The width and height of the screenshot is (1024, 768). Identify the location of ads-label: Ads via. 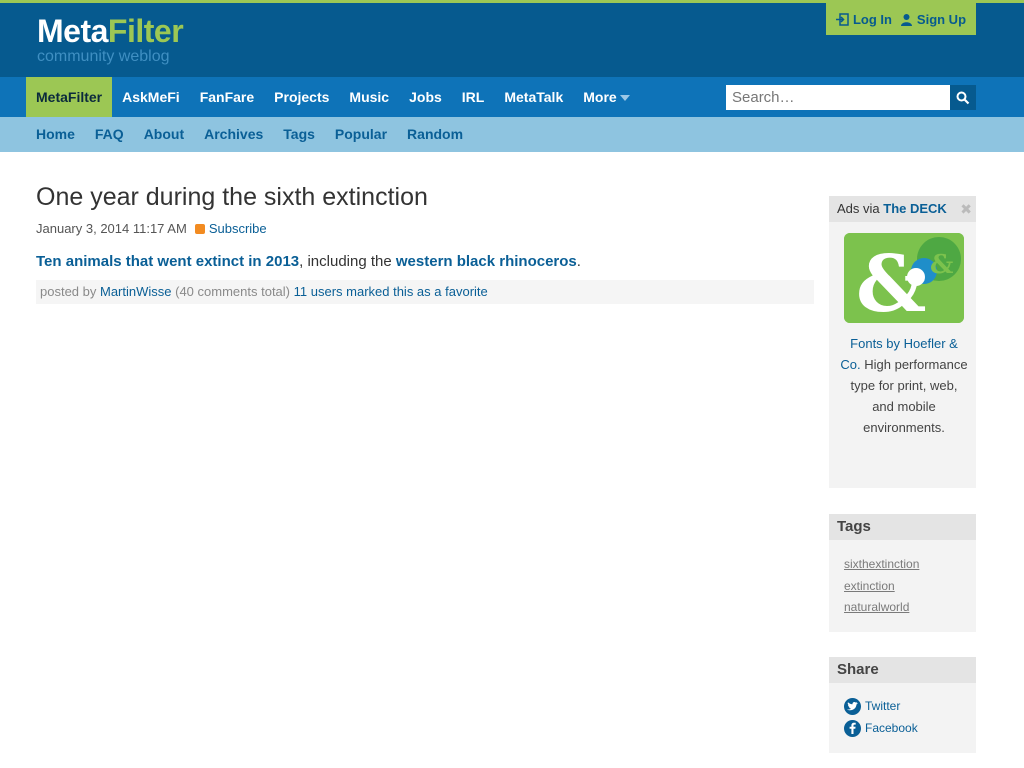
(860, 208).